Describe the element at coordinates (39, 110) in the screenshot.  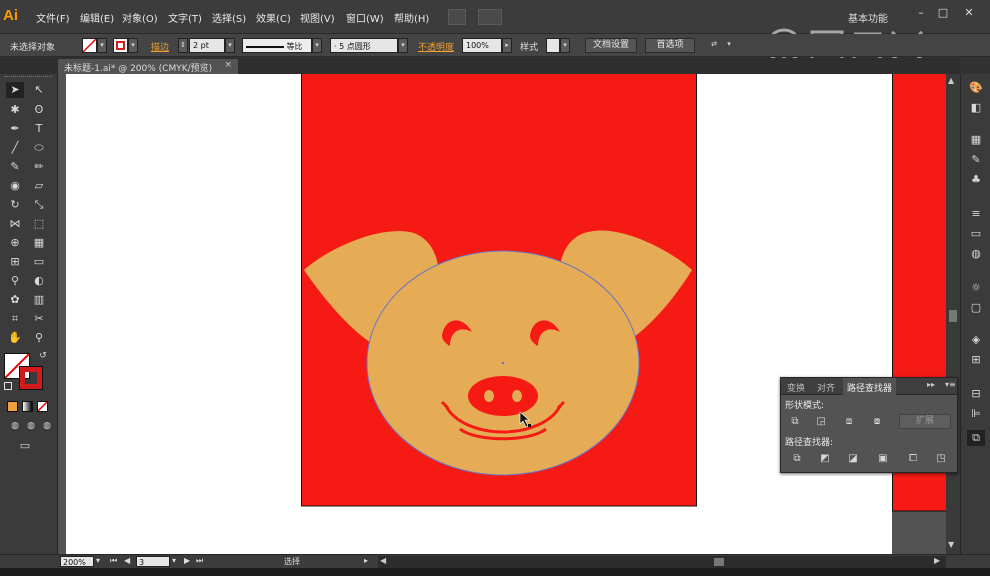
I see `lasso-tool-icon: ʘ` at that location.